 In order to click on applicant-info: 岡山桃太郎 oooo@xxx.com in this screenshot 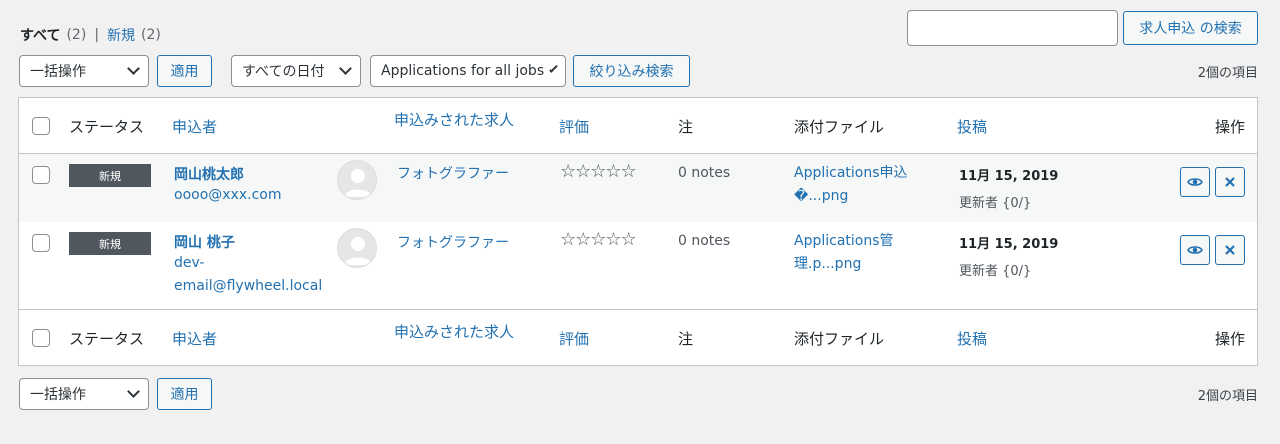, I will do `click(249, 185)`.